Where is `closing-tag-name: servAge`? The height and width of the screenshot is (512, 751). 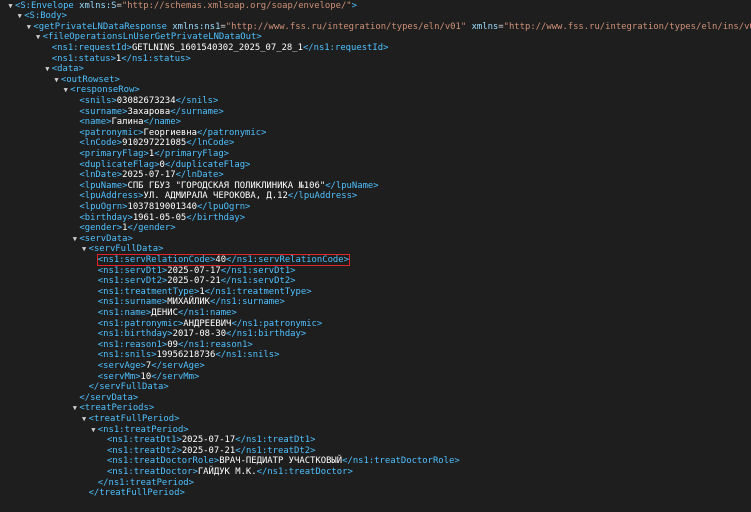
closing-tag-name: servAge is located at coordinates (180, 365).